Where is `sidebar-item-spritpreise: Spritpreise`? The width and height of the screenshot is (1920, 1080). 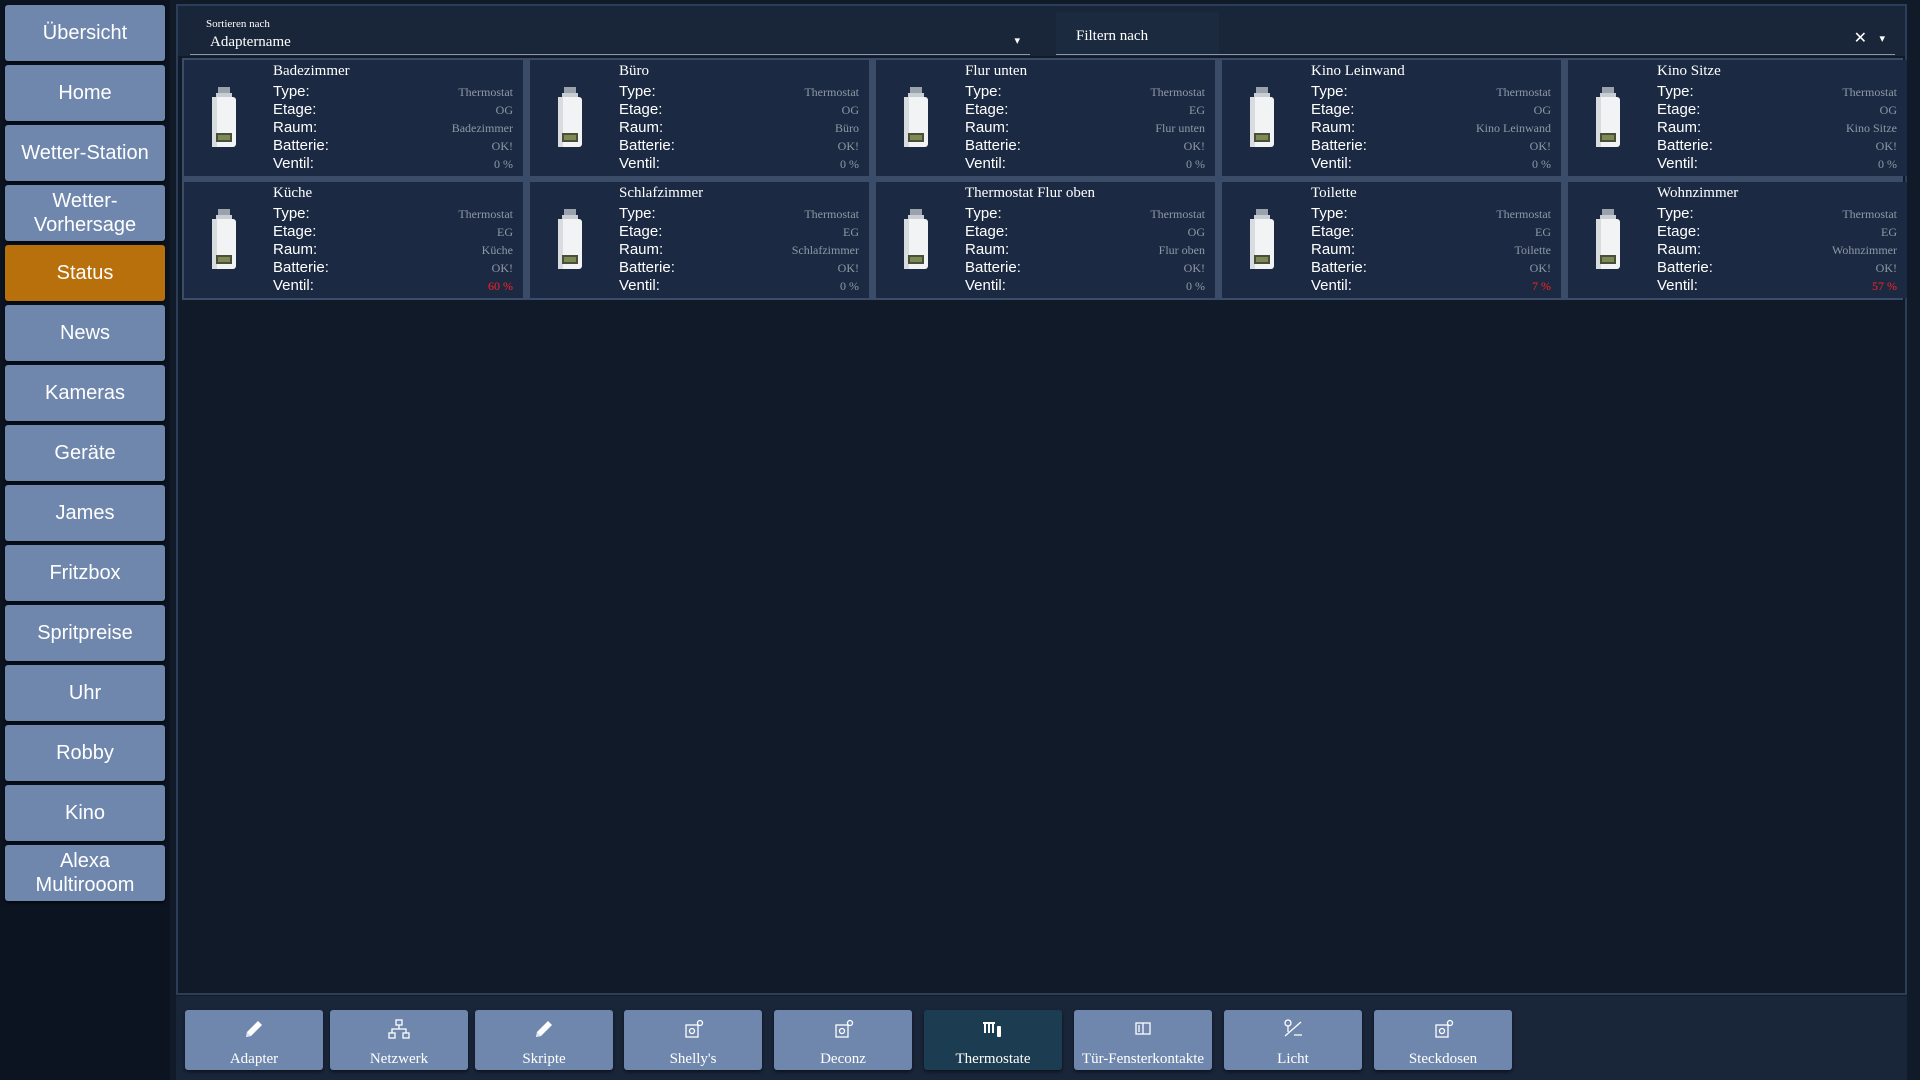 sidebar-item-spritpreise: Spritpreise is located at coordinates (85, 633).